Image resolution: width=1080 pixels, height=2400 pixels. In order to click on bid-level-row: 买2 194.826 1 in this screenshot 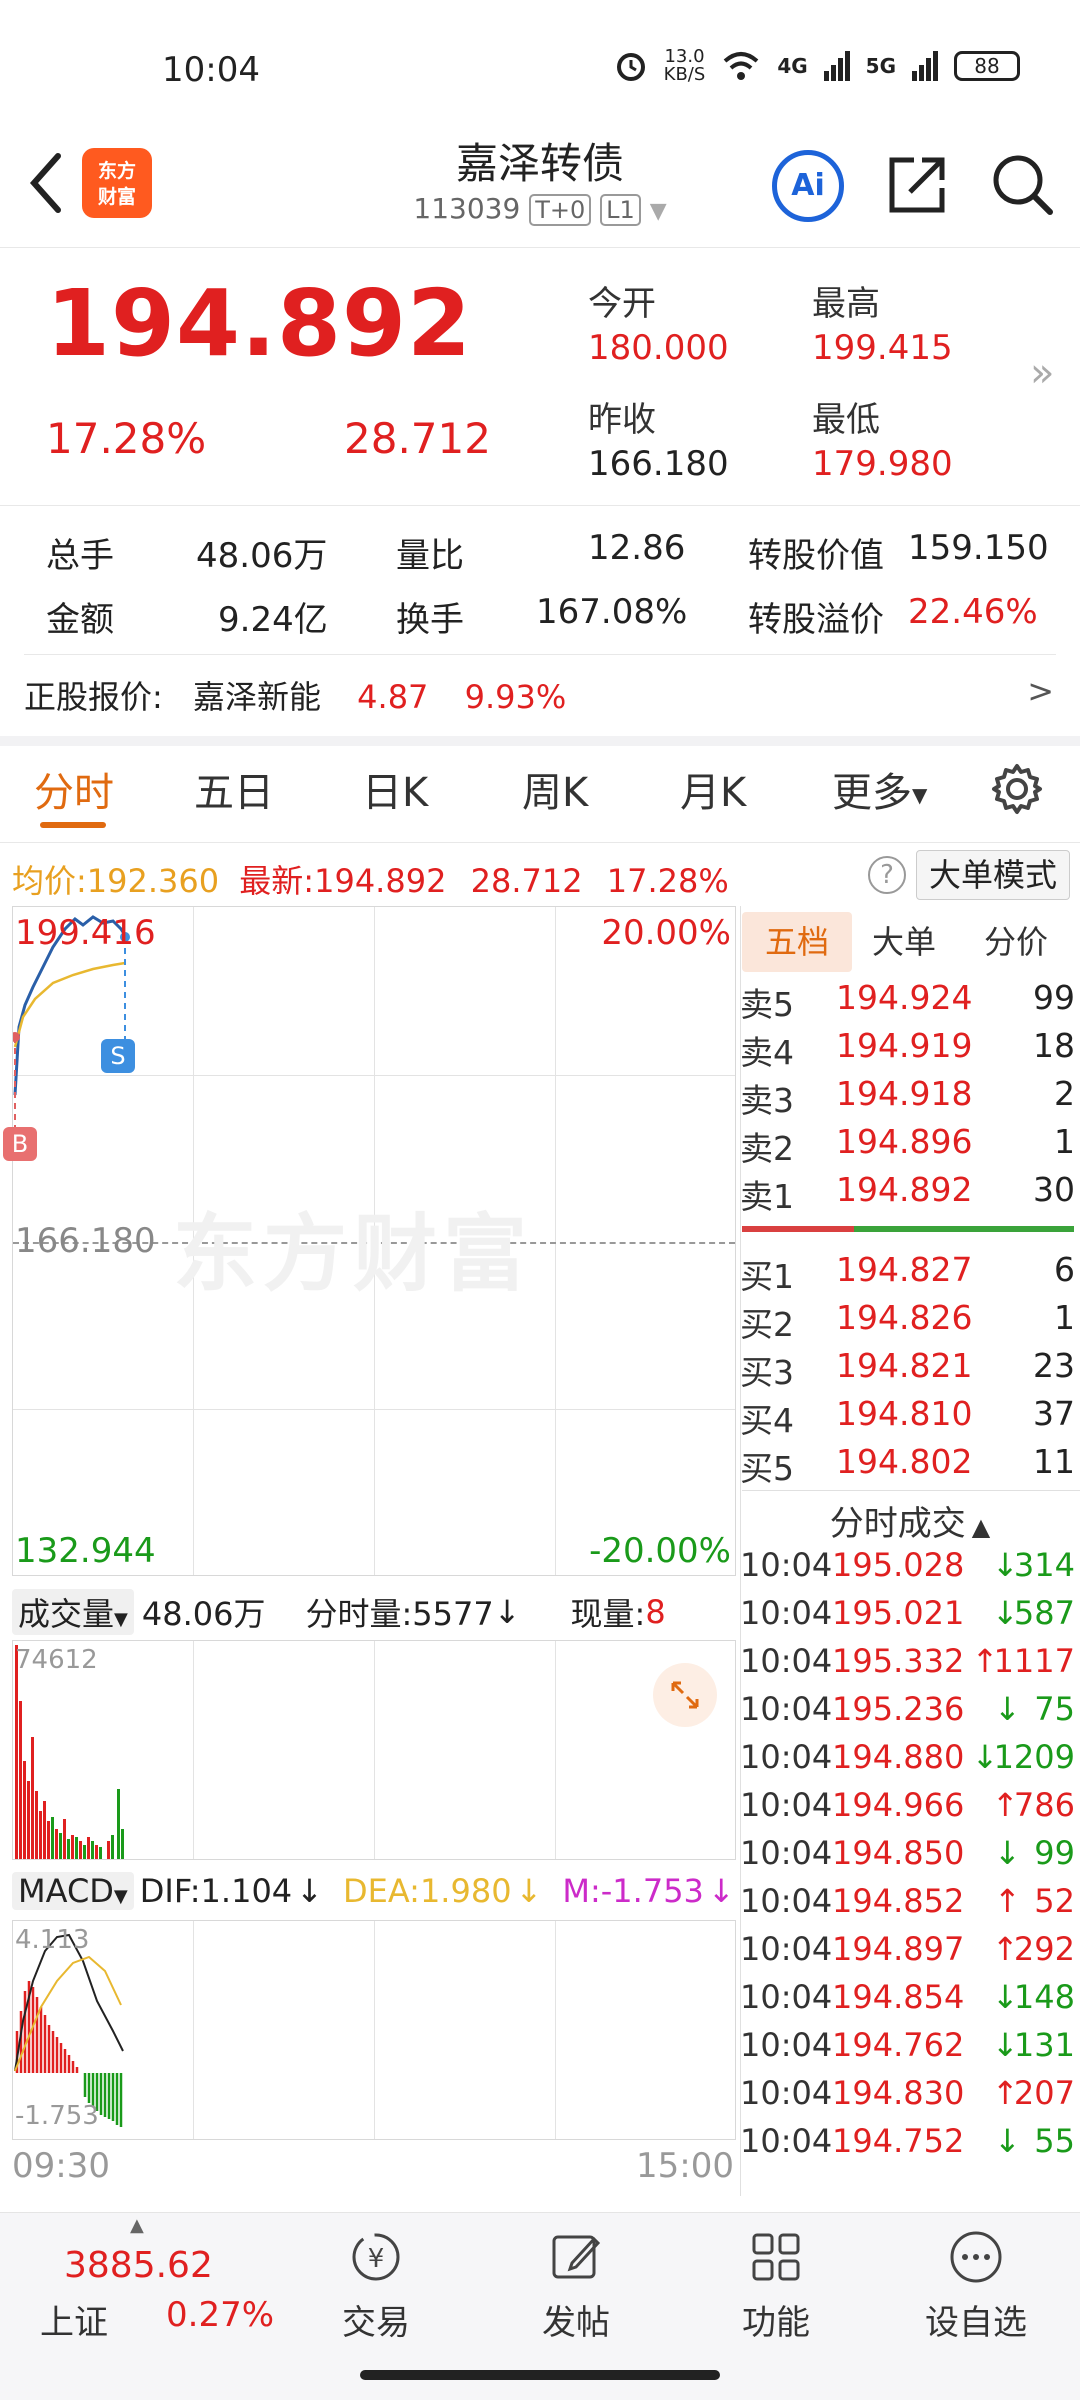, I will do `click(907, 1322)`.